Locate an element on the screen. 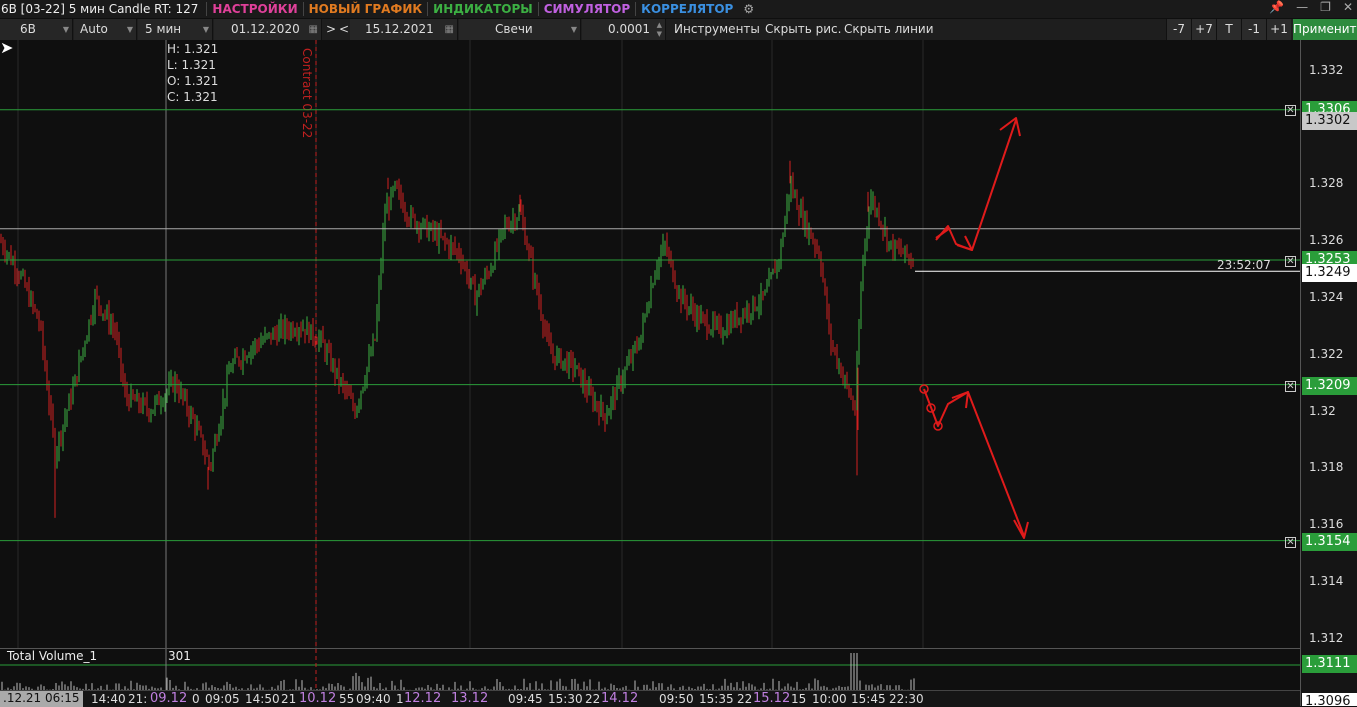 The height and width of the screenshot is (707, 1357). volume-bars is located at coordinates (650, 670).